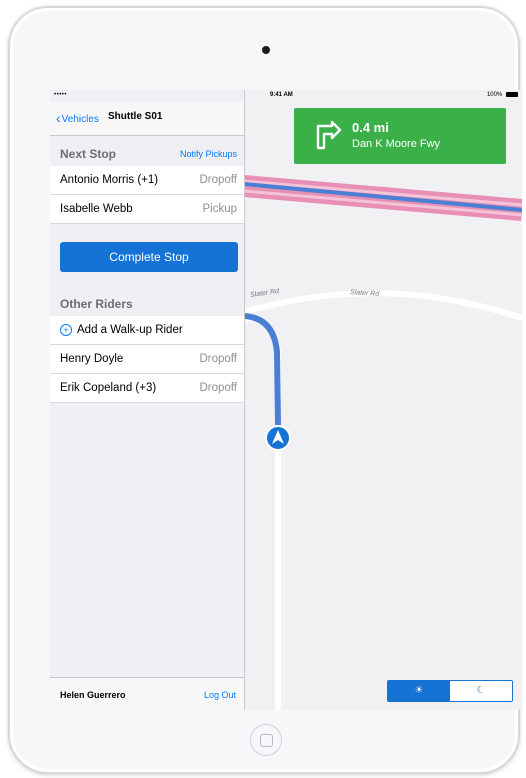 This screenshot has width=526, height=778. Describe the element at coordinates (220, 695) in the screenshot. I see `log-out-button: Log Out` at that location.